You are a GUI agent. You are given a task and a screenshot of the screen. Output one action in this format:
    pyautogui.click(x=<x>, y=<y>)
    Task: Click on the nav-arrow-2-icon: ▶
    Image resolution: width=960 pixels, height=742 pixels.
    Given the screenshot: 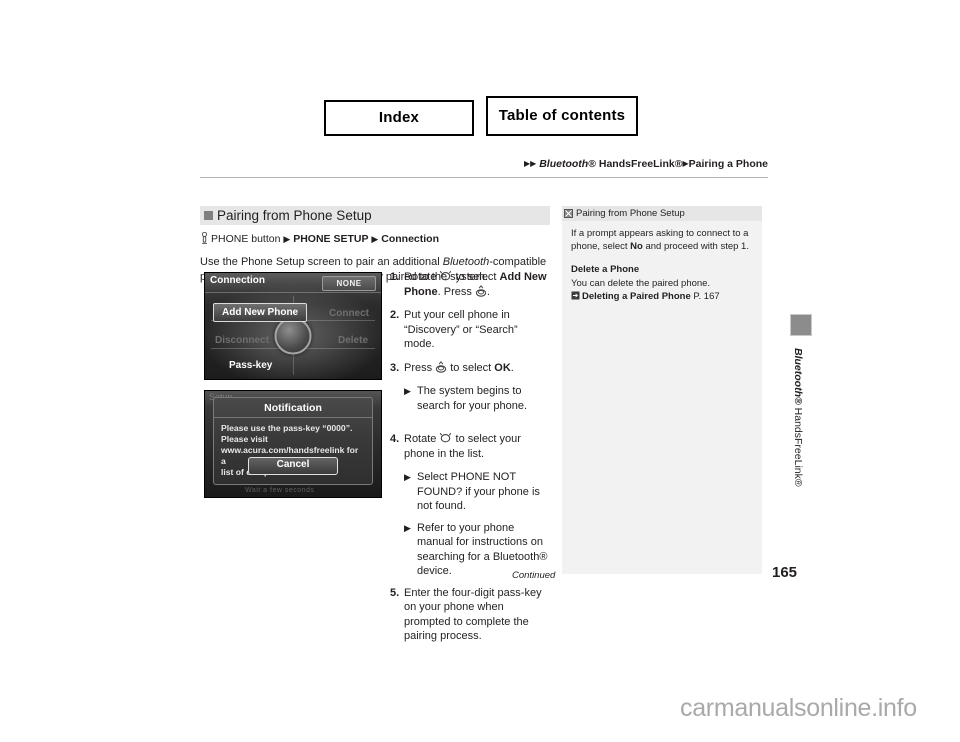 What is the action you would take?
    pyautogui.click(x=375, y=239)
    